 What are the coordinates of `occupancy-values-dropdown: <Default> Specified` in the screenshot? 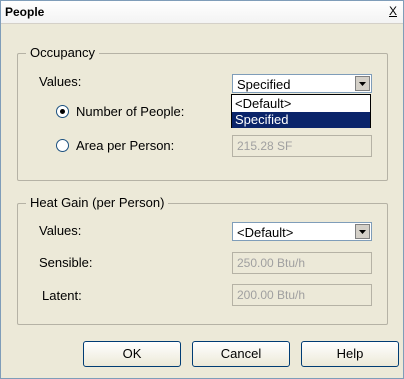 It's located at (301, 111).